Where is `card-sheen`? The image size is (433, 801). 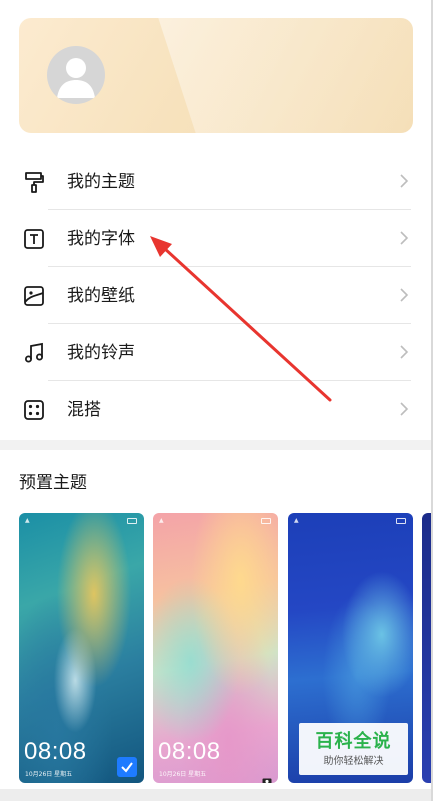
card-sheen is located at coordinates (284, 75).